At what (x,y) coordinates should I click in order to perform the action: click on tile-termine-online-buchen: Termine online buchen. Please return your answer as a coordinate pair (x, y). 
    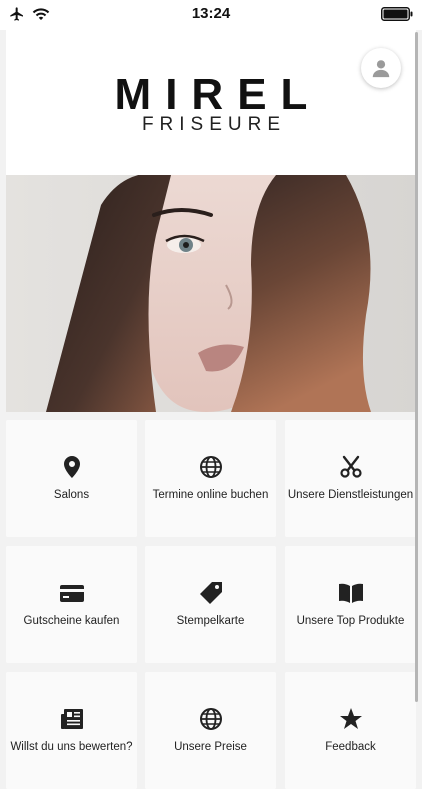
    Looking at the image, I should click on (210, 478).